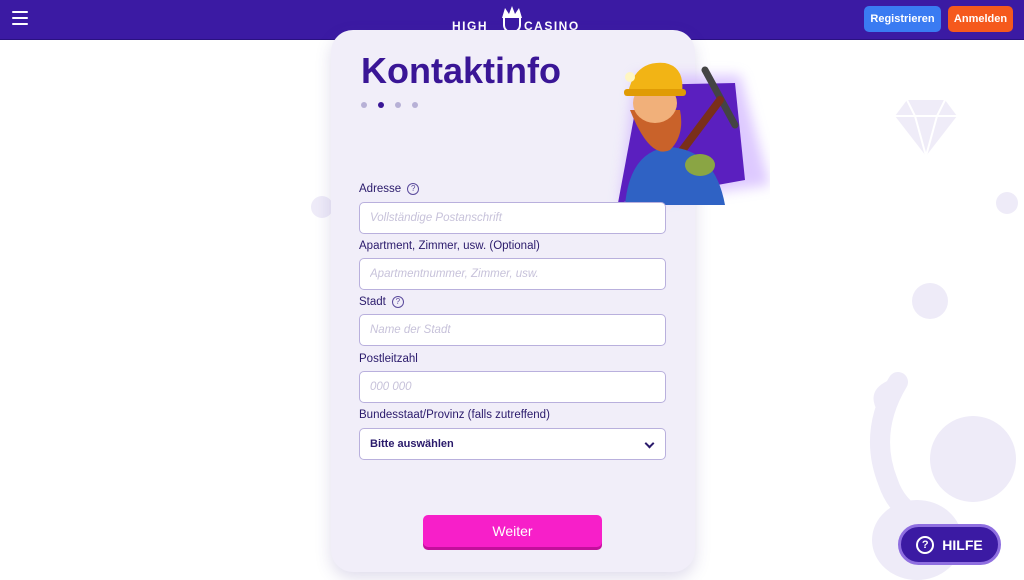 This screenshot has height=580, width=1024. Describe the element at coordinates (461, 70) in the screenshot. I see `page-title: Kontaktinfo` at that location.